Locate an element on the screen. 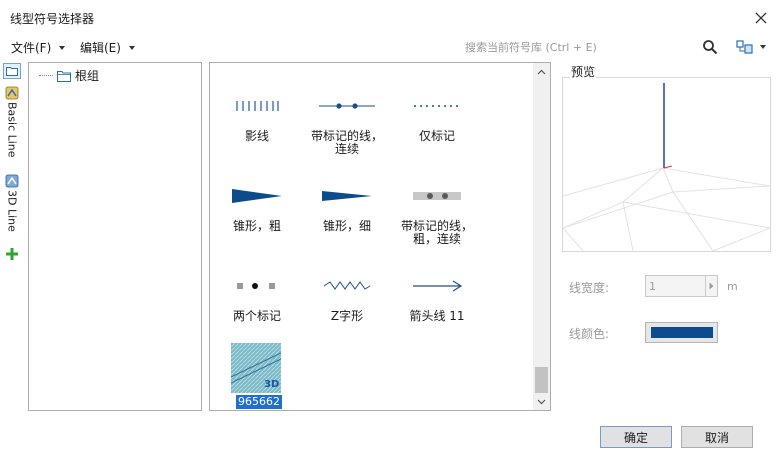 This screenshot has height=462, width=779. menu-file-label: 文件(F) is located at coordinates (31, 48).